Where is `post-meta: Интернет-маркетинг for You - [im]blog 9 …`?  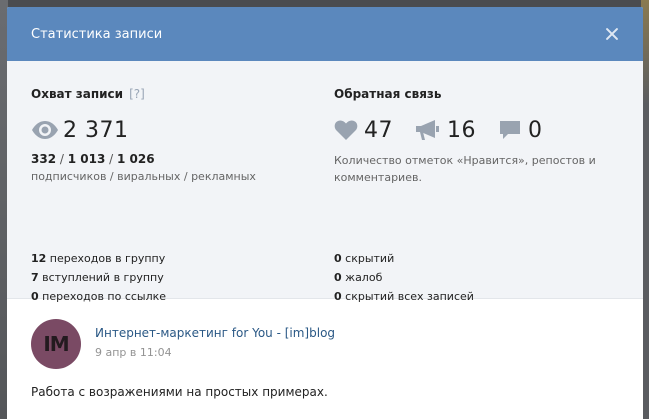 post-meta: Интернет-маркетинг for You - [im]blog 9 … is located at coordinates (215, 342).